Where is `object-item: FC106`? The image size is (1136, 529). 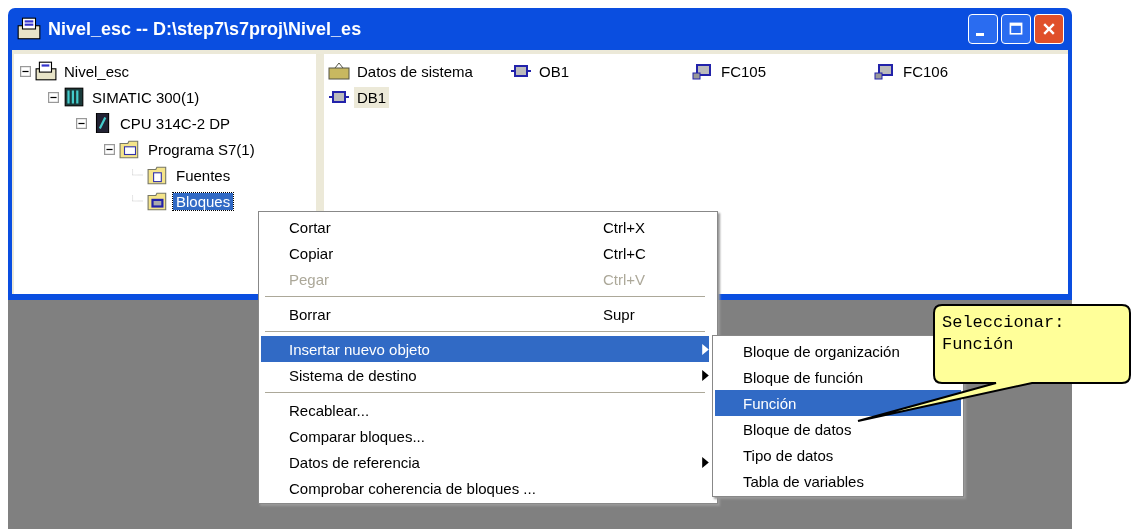 object-item: FC106 is located at coordinates (926, 71).